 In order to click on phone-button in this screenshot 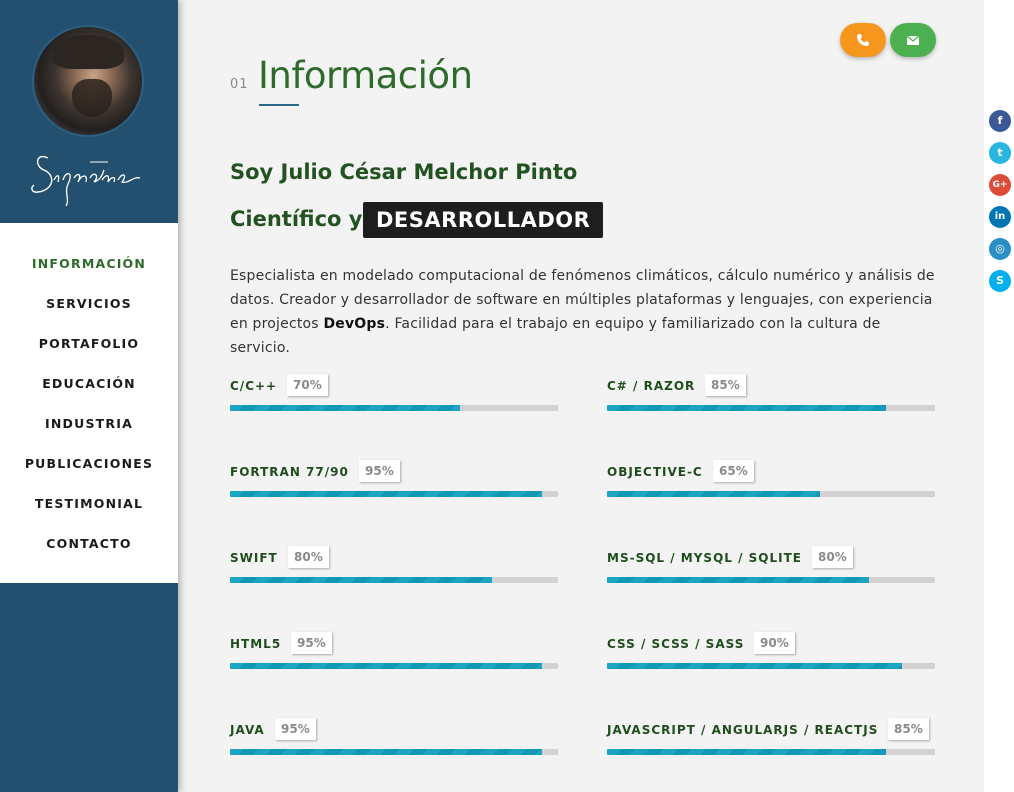, I will do `click(863, 40)`.